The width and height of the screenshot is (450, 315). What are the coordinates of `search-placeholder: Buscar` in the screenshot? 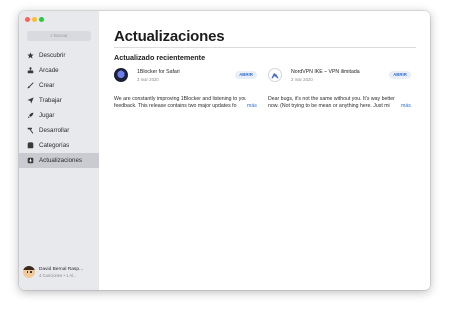 It's located at (60, 35).